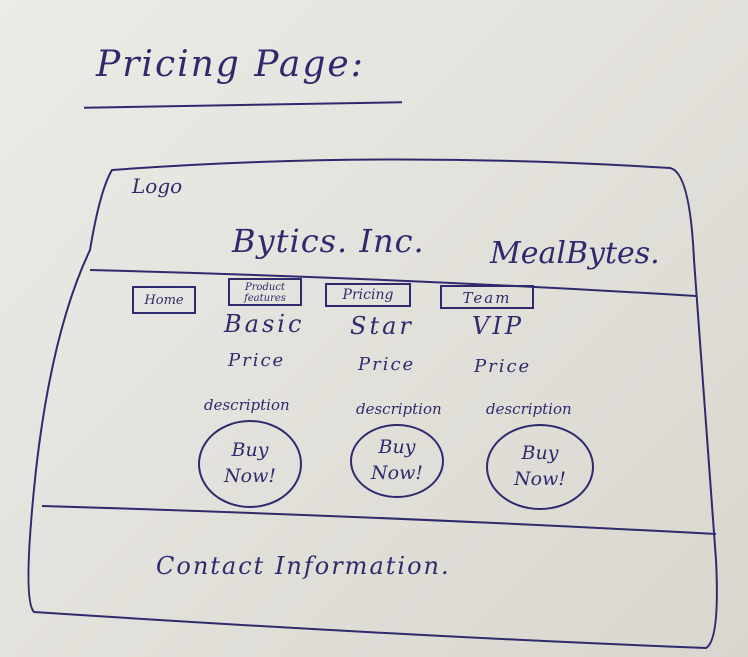 The width and height of the screenshot is (748, 657). What do you see at coordinates (328, 241) in the screenshot?
I see `company-name: Bytics. Inc.` at bounding box center [328, 241].